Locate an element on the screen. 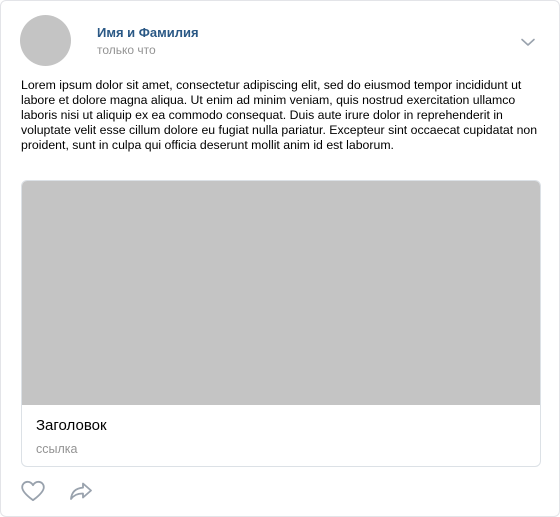 The height and width of the screenshot is (517, 560). share-icon is located at coordinates (81, 491).